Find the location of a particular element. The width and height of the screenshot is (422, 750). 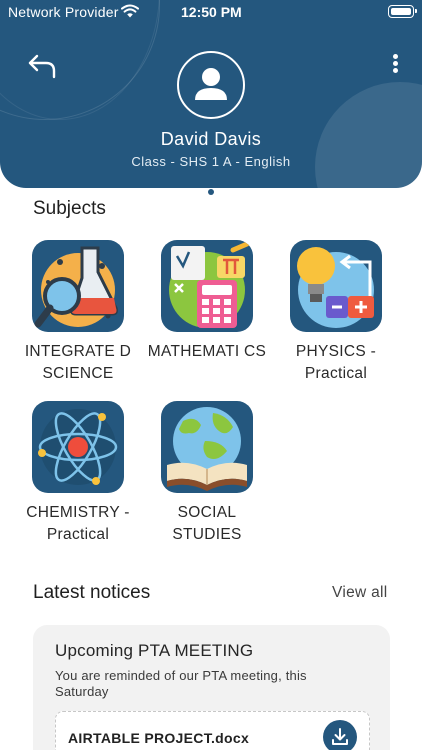

subject-card-physics-practical: PHYSICS - Practical is located at coordinates (336, 312).